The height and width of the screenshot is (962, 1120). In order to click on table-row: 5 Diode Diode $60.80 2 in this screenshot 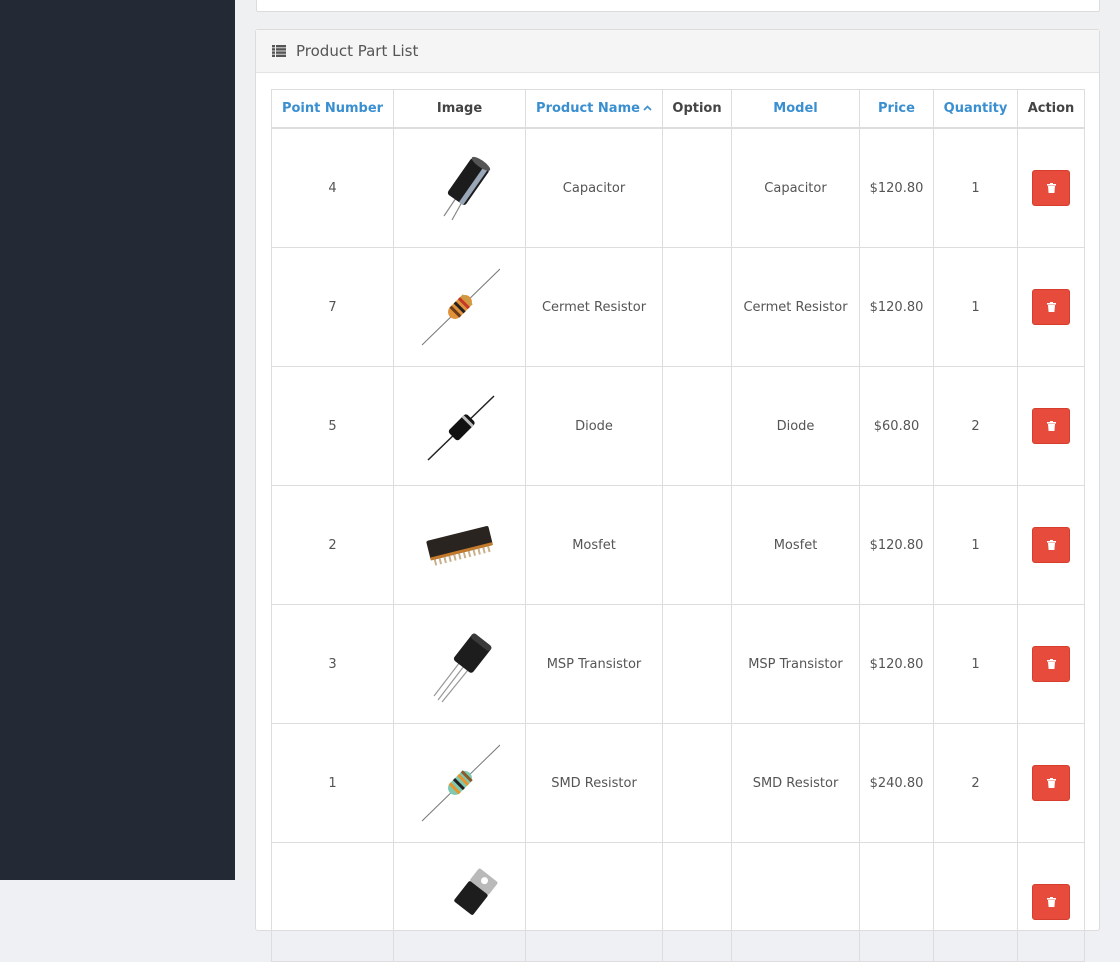, I will do `click(678, 426)`.